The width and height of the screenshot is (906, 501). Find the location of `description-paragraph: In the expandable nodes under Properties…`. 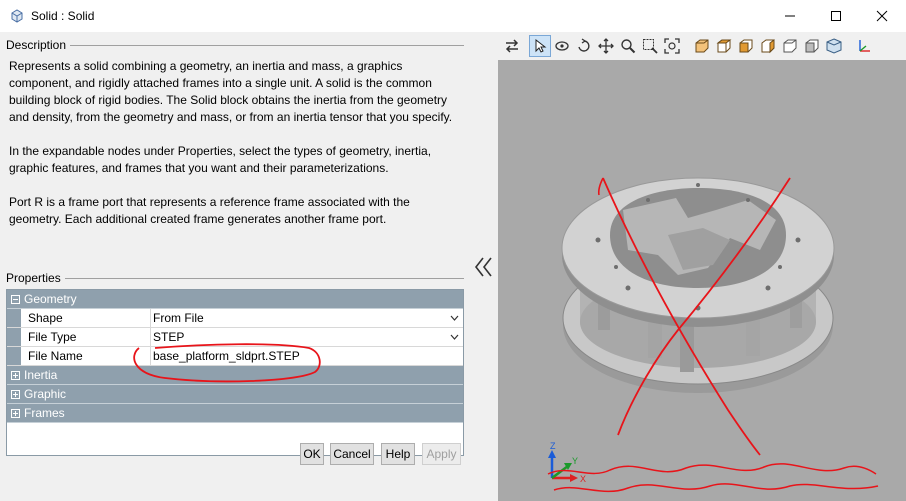

description-paragraph: In the expandable nodes under Properties… is located at coordinates (220, 159).